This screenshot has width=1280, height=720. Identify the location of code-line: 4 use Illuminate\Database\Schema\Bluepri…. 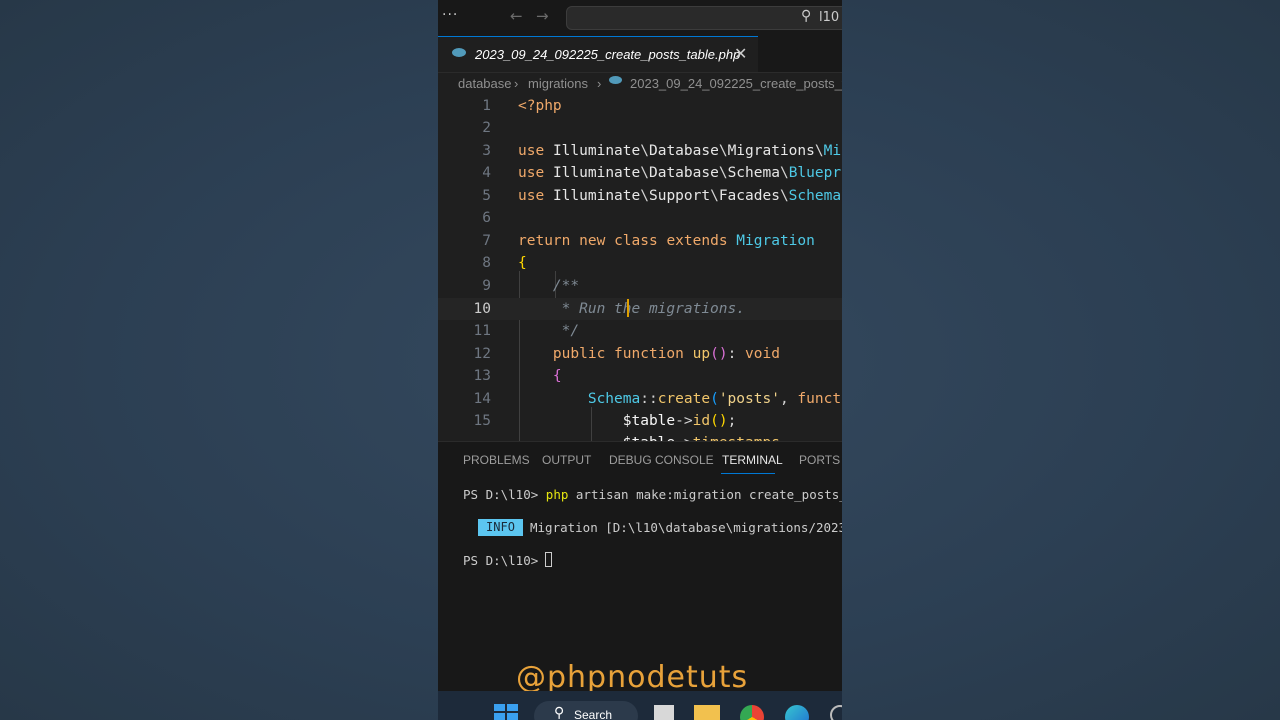
(640, 173).